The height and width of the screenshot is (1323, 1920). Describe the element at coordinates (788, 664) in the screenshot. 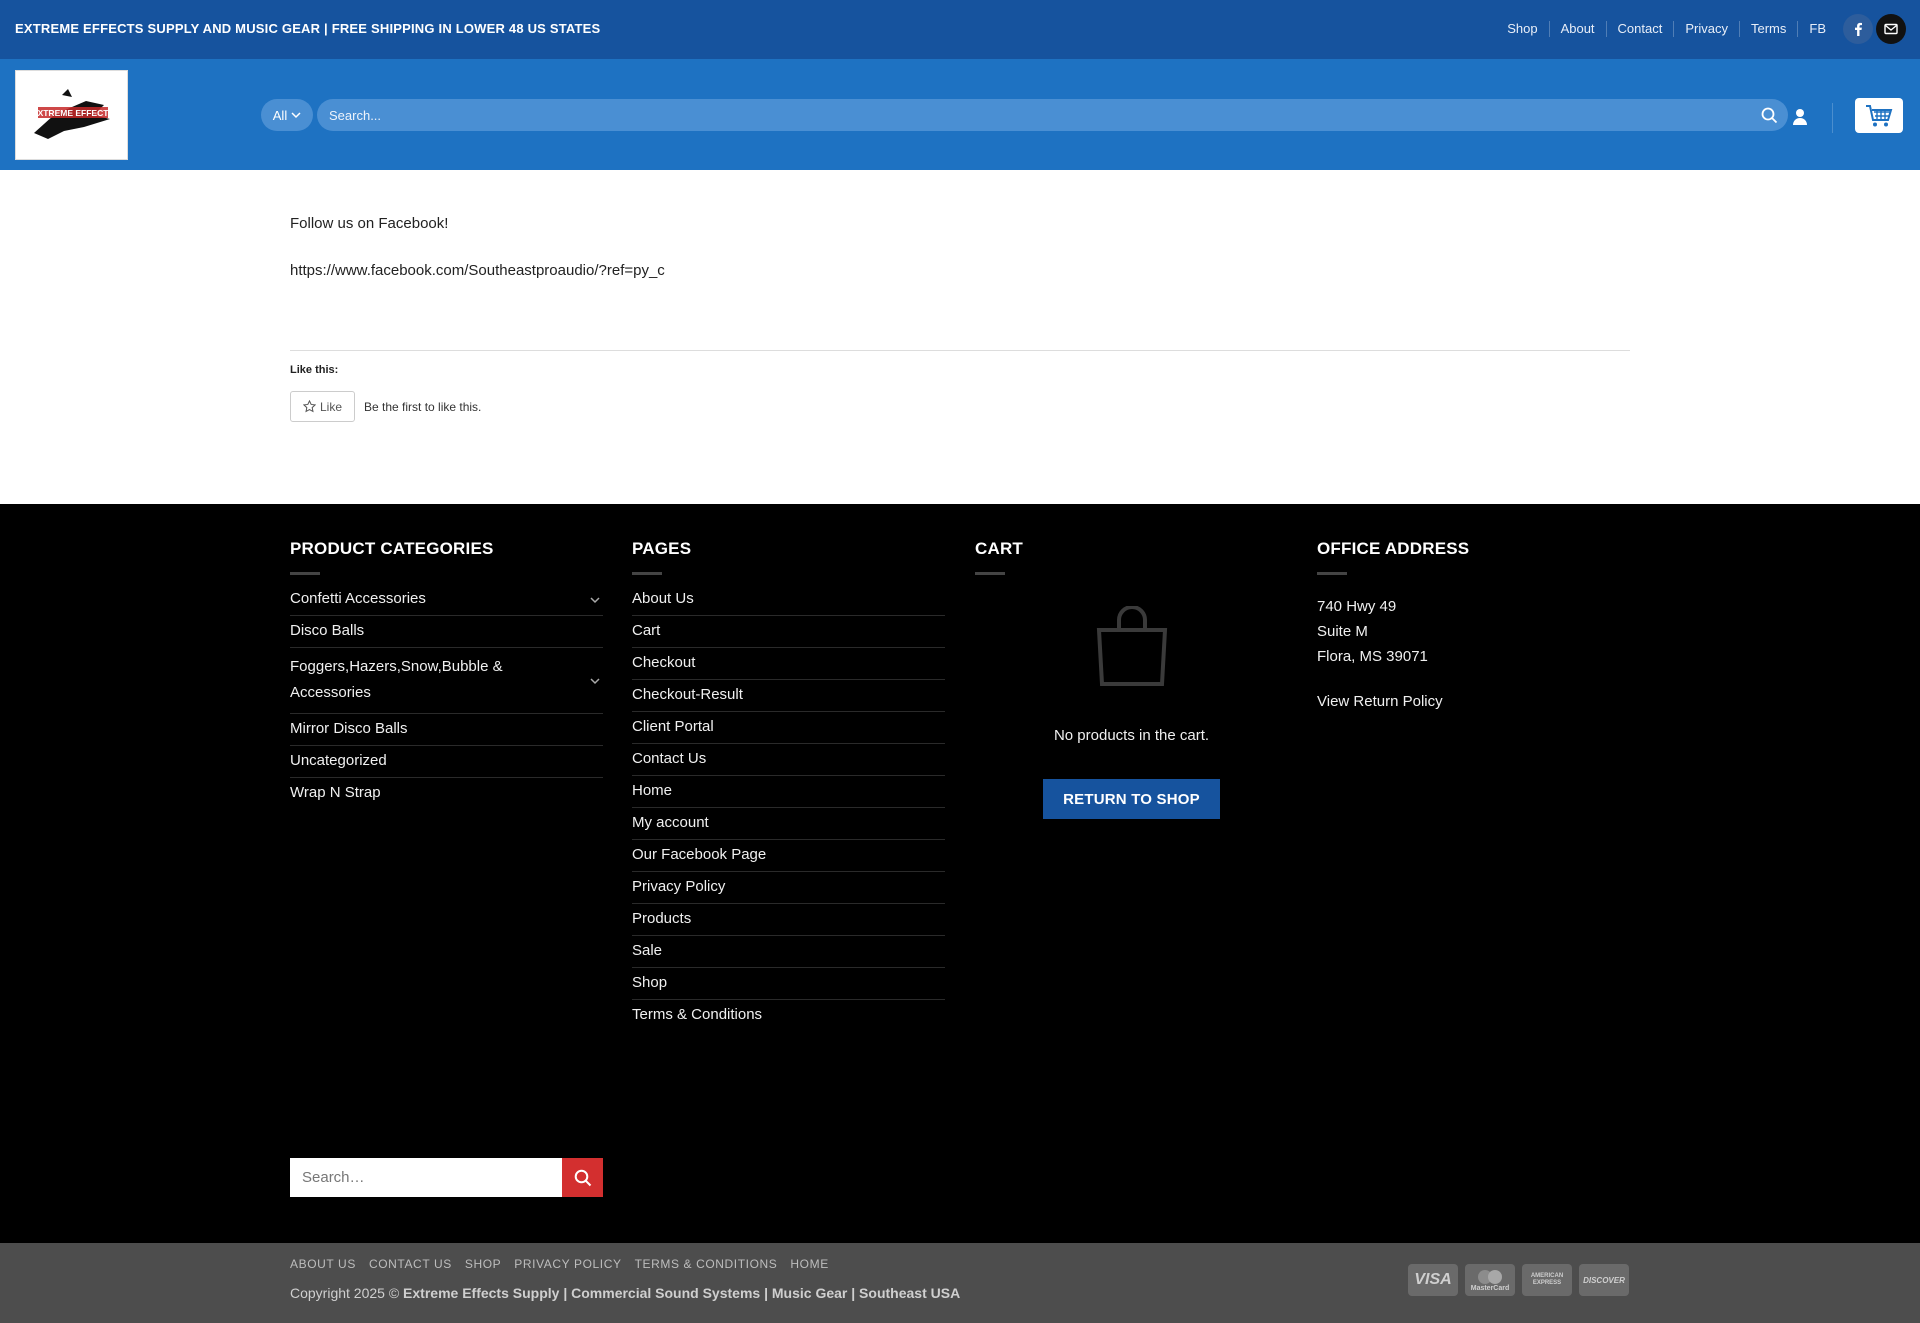

I see `page-link: Checkout` at that location.